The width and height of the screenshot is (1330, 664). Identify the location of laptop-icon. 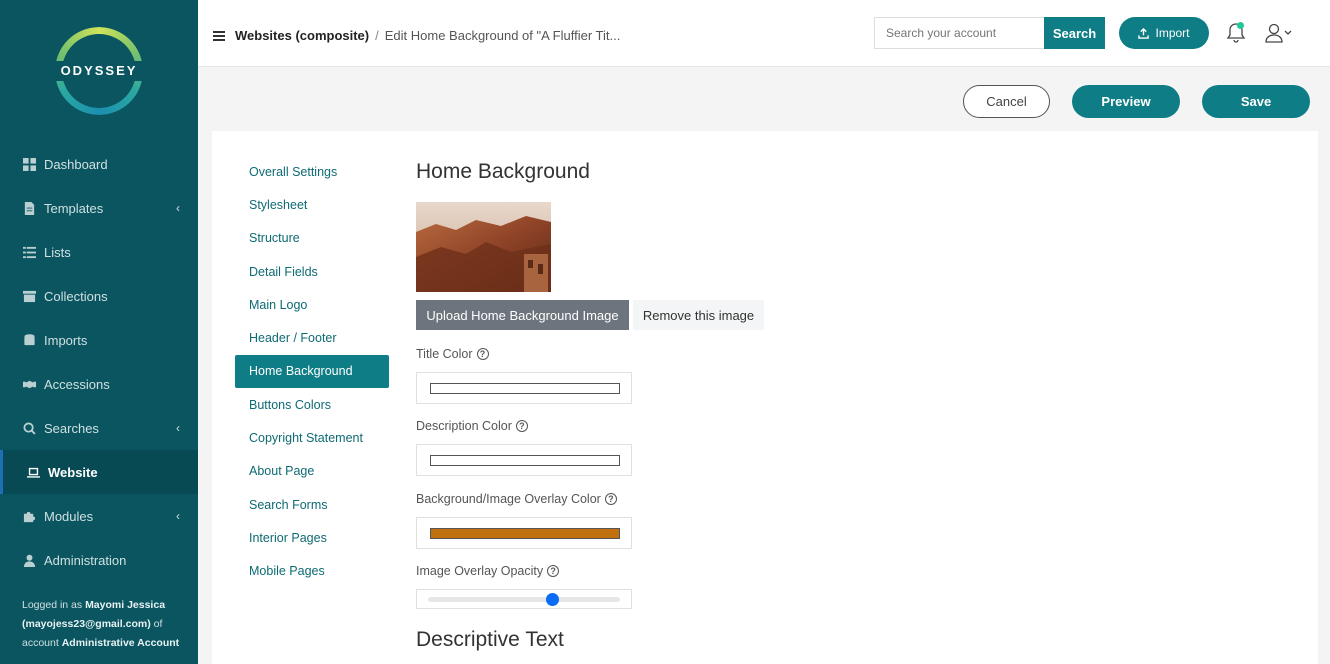
(33, 472).